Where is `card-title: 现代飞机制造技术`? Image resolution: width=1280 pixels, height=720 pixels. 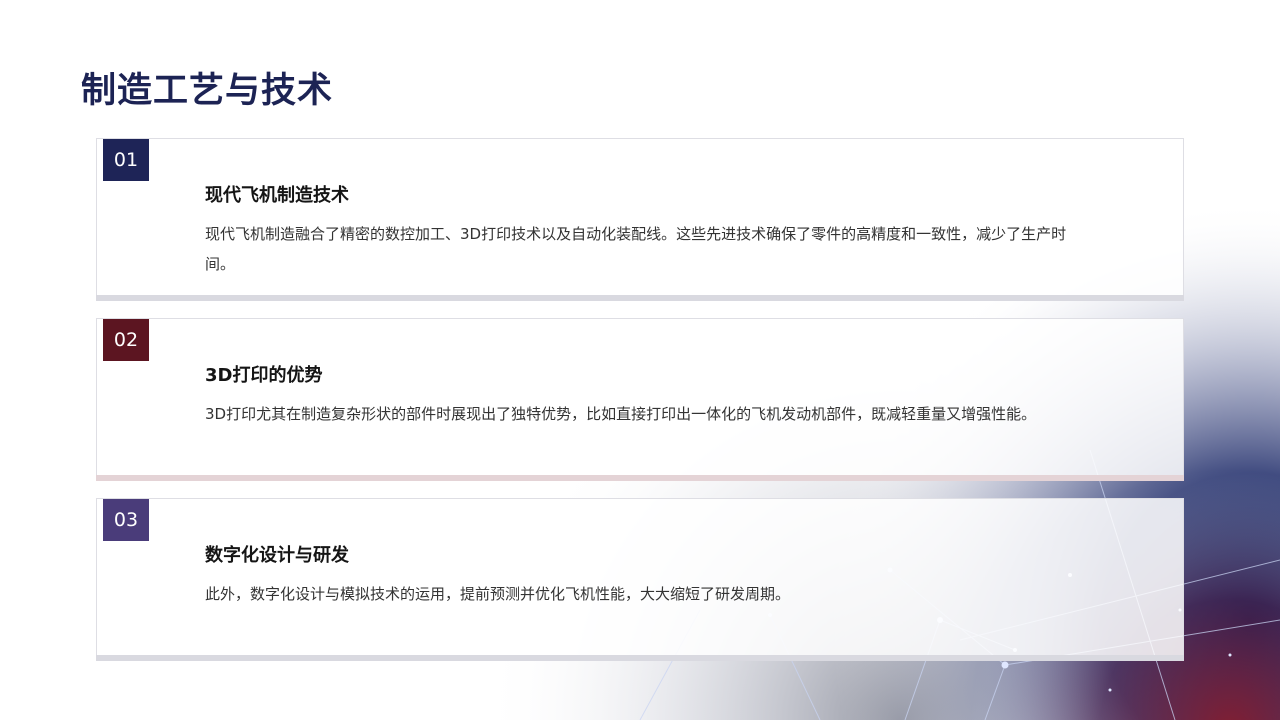
card-title: 现代飞机制造技术 is located at coordinates (277, 195).